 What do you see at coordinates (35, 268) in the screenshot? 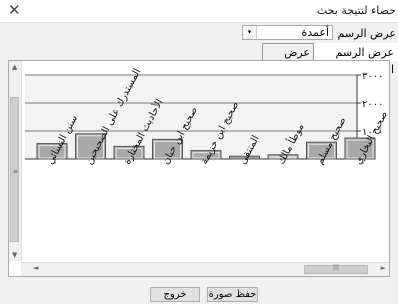
I see `scroll-left-icon: ◄` at bounding box center [35, 268].